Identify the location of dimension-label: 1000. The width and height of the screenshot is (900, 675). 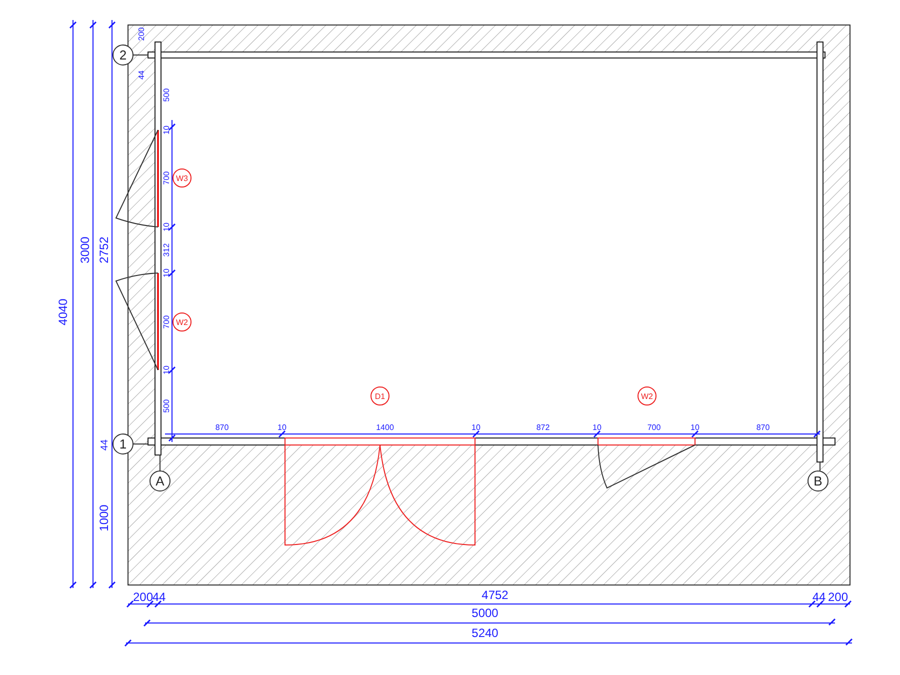
(104, 518).